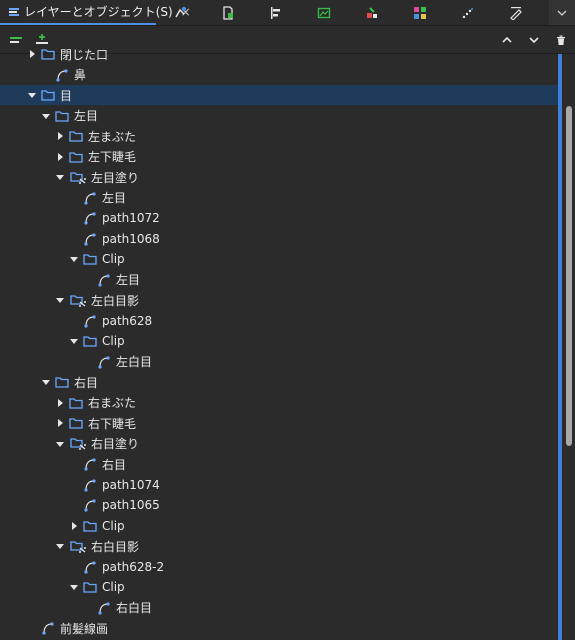  I want to click on pen-icon, so click(516, 12).